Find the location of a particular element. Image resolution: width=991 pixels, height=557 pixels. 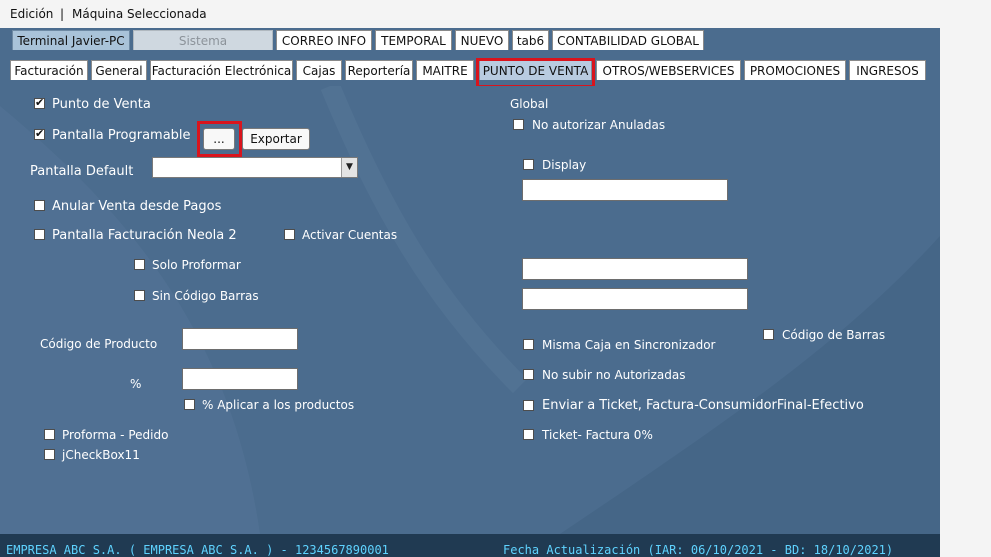

aplicar-productos-checkbox is located at coordinates (189, 404).